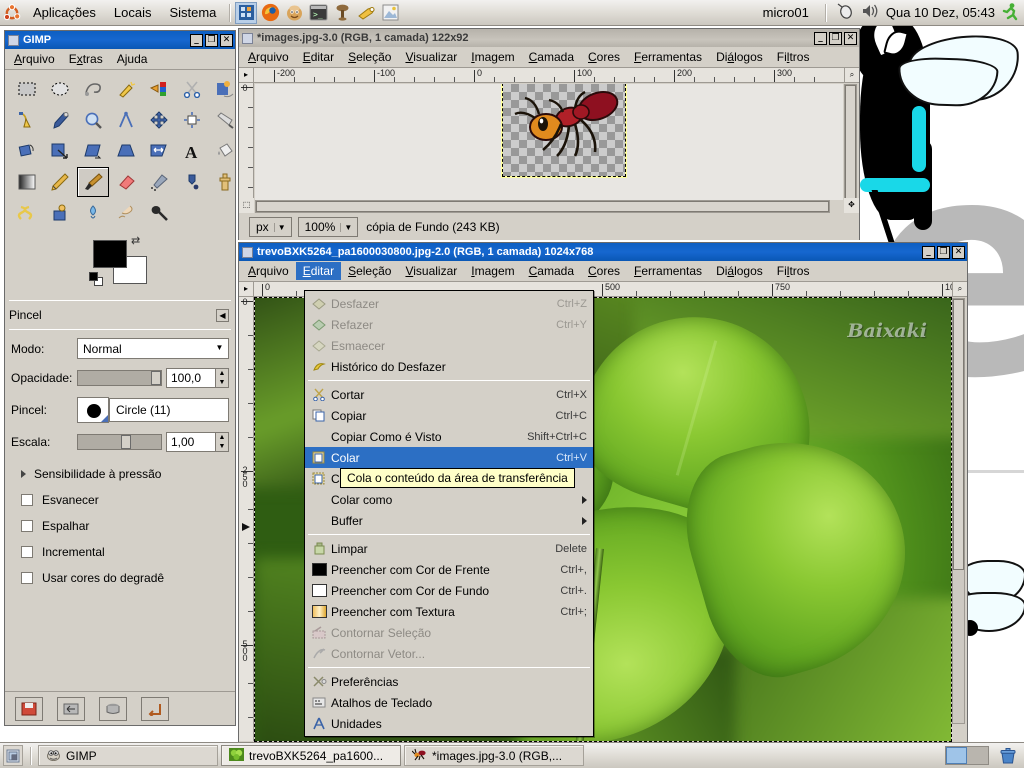 The width and height of the screenshot is (1024, 768). What do you see at coordinates (60, 151) in the screenshot?
I see `scale-icon` at bounding box center [60, 151].